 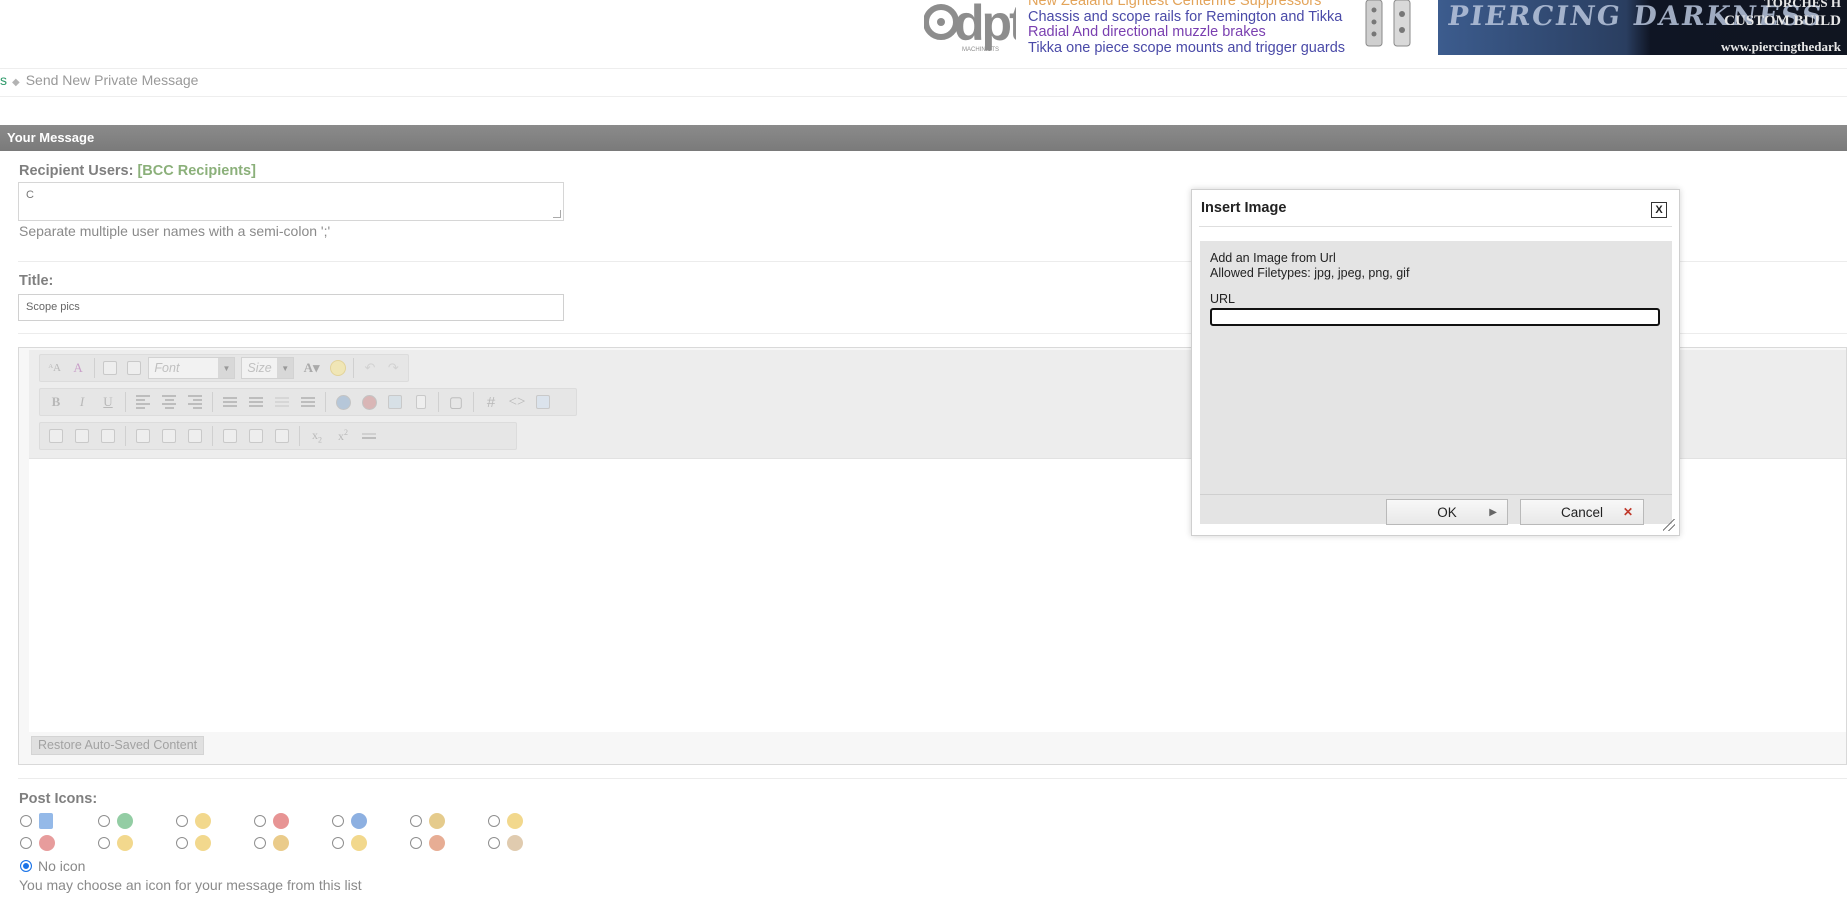 What do you see at coordinates (317, 436) in the screenshot?
I see `subscript-icon: x2` at bounding box center [317, 436].